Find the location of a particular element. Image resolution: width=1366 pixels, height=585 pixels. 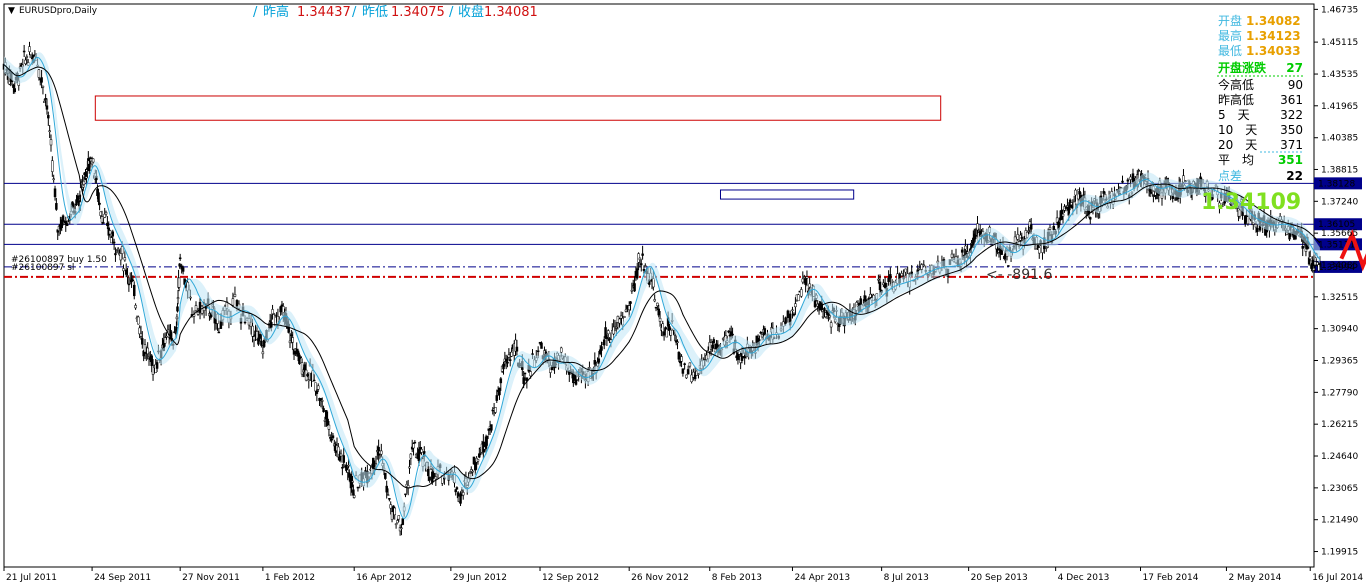

y-tick-label: 1.38815 is located at coordinates (1339, 170).